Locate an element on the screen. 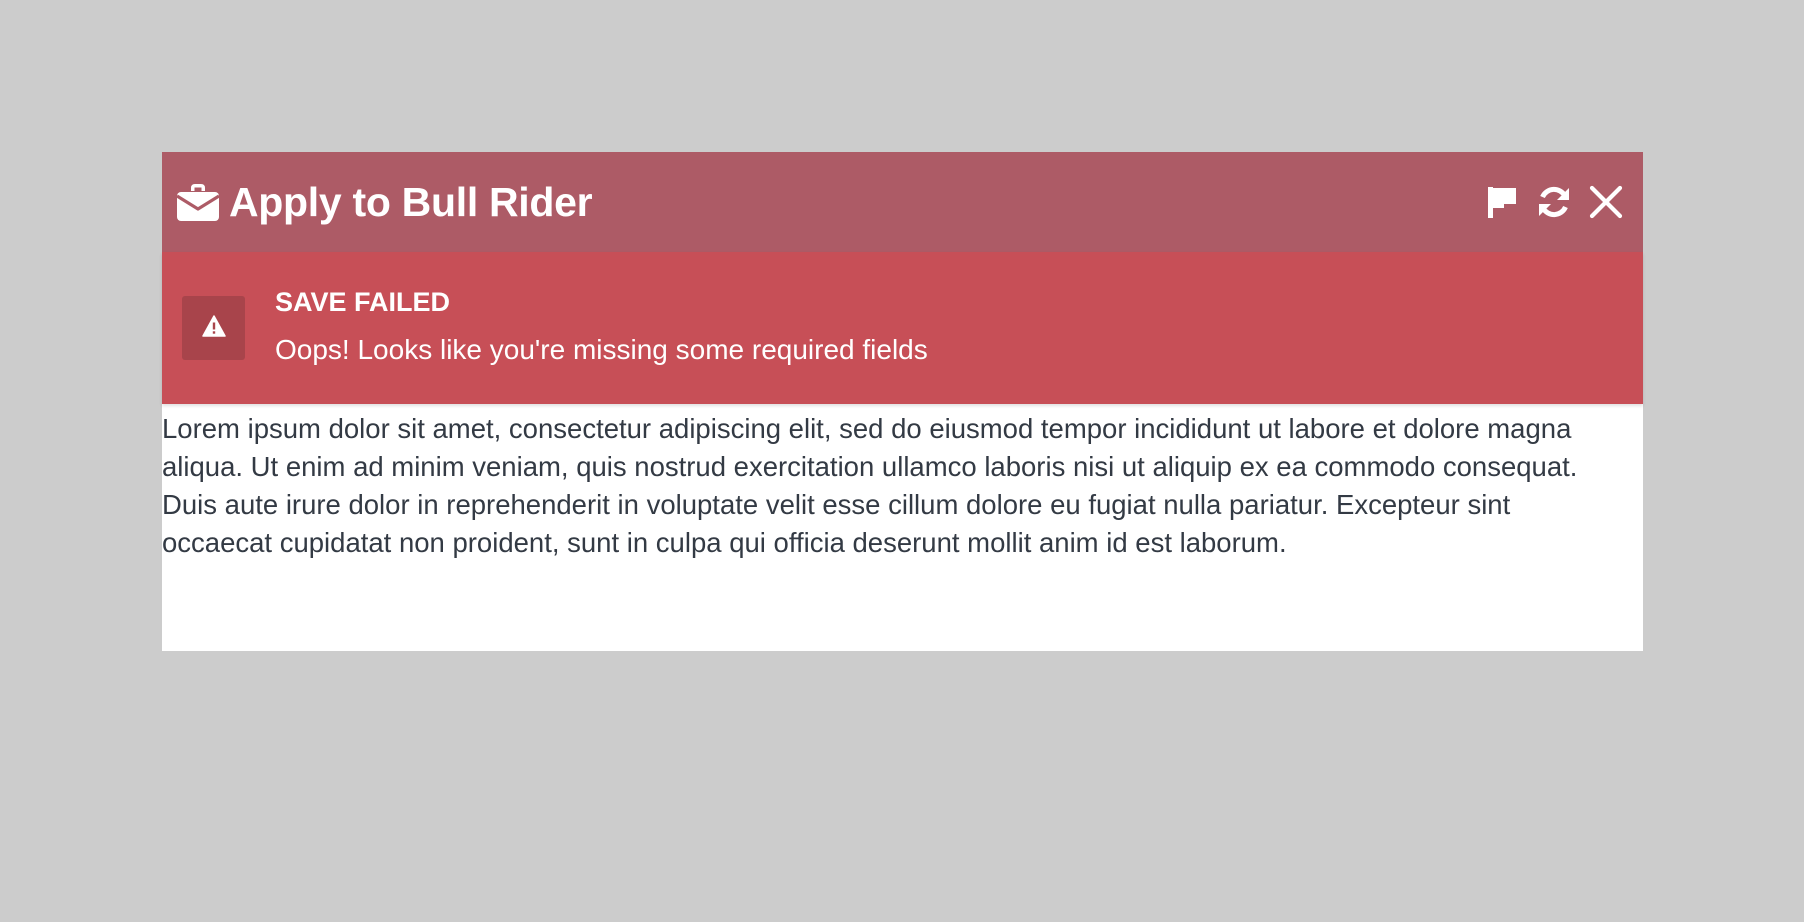  close-icon is located at coordinates (1606, 202).